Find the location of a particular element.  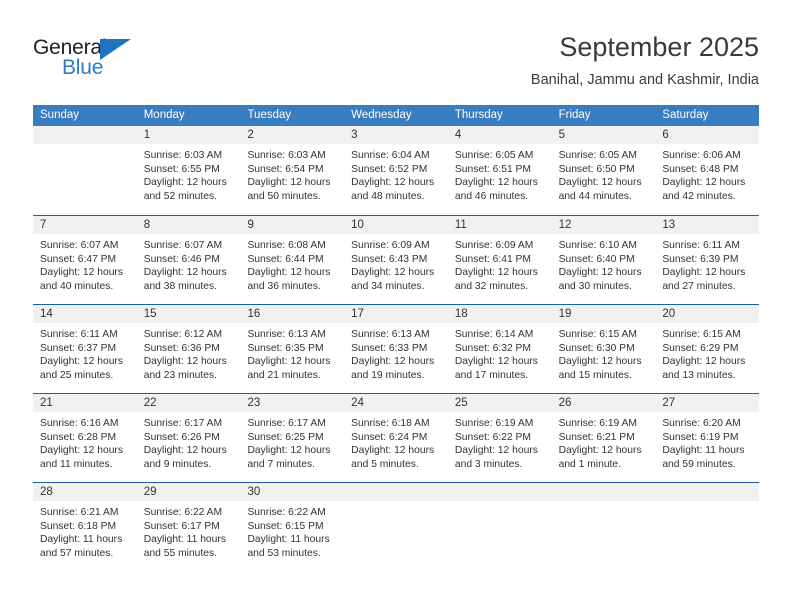

day-number-band: 29 is located at coordinates (188, 492).